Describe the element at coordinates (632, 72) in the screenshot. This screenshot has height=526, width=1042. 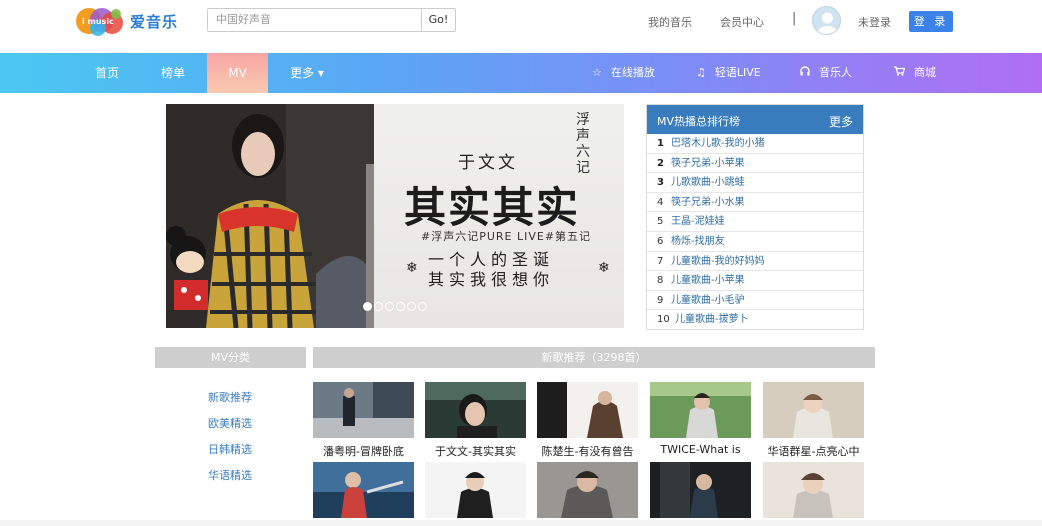
I see `nav-online-play-label: 在线播放` at that location.